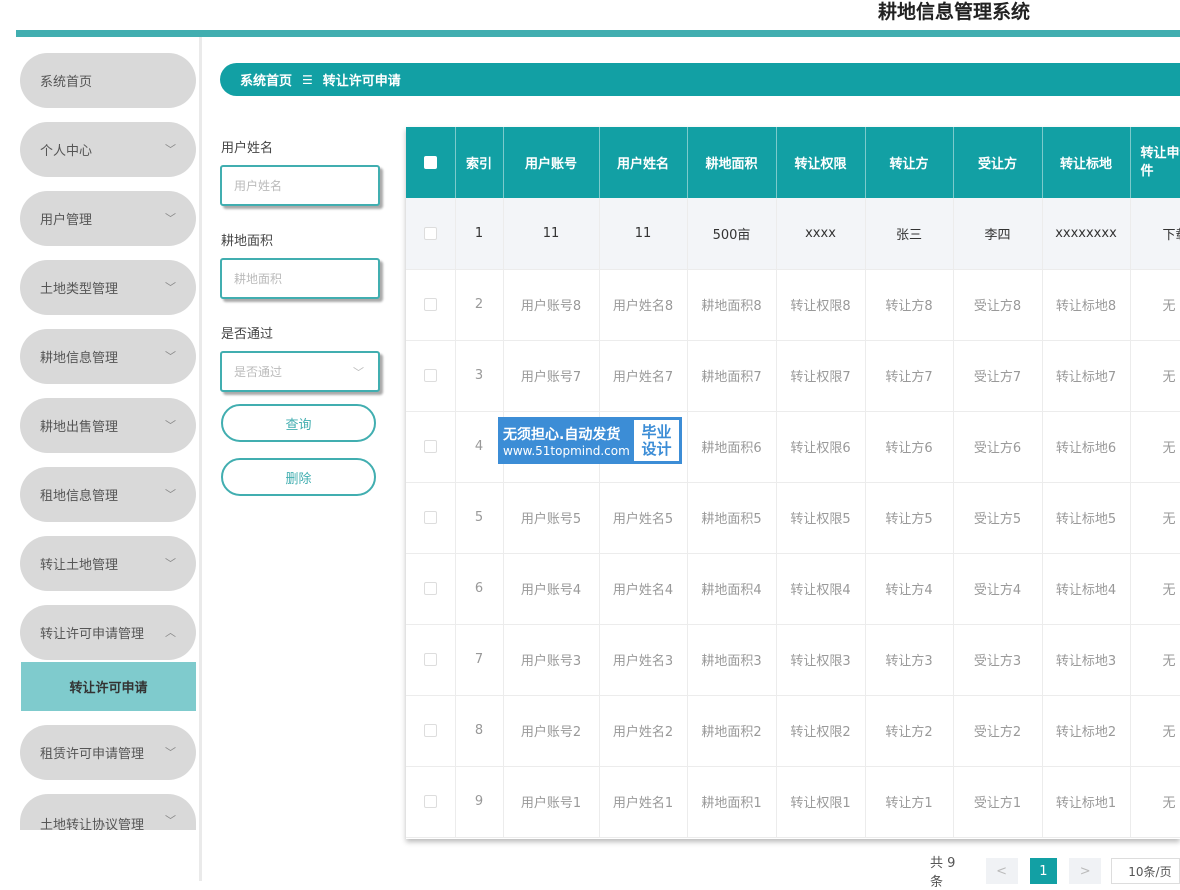 This screenshot has width=1180, height=890. What do you see at coordinates (909, 162) in the screenshot?
I see `column-header: 转让方` at bounding box center [909, 162].